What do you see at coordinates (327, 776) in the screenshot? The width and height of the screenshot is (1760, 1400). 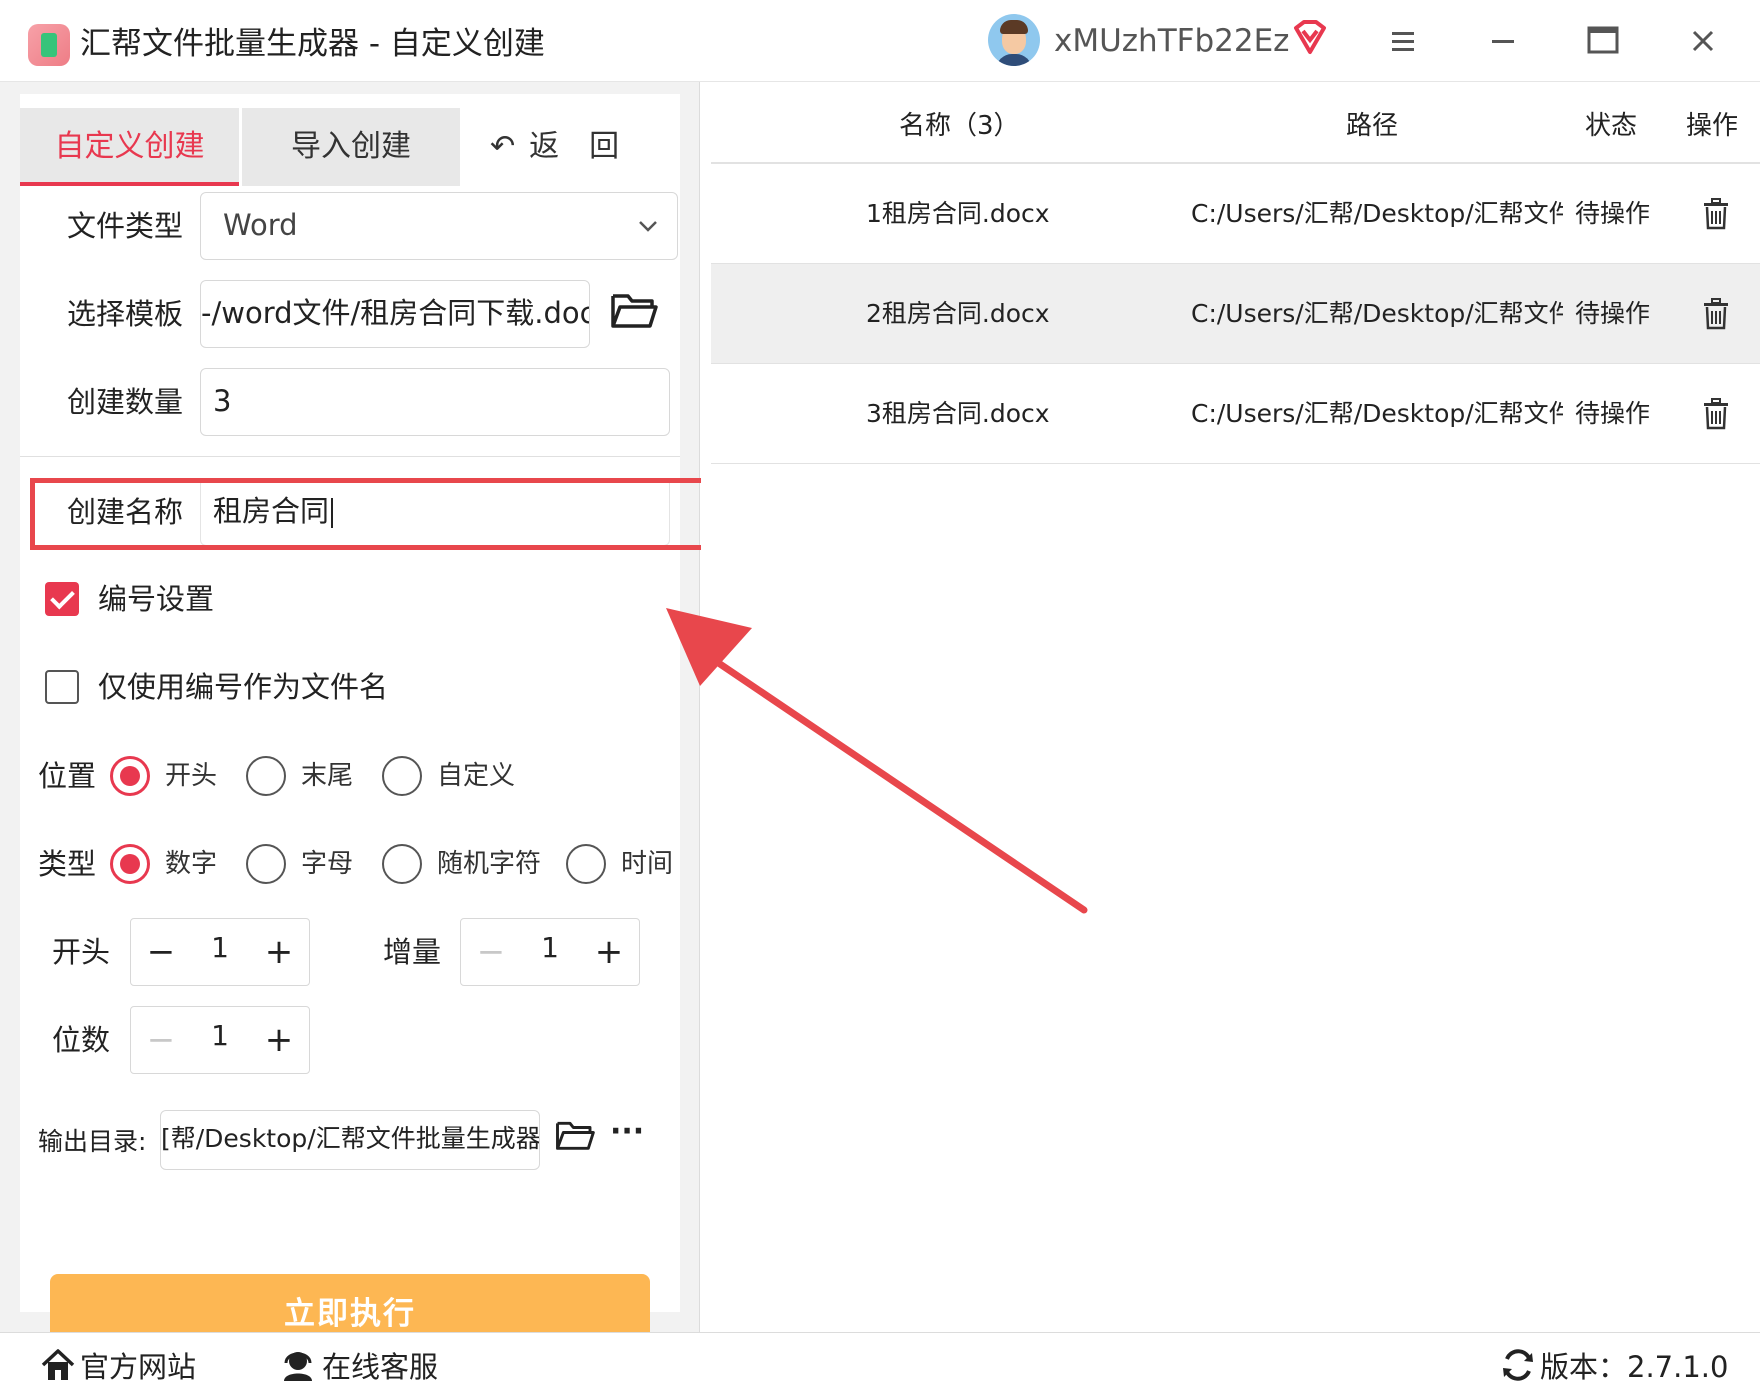 I see `radio-position-end-label: 末尾` at bounding box center [327, 776].